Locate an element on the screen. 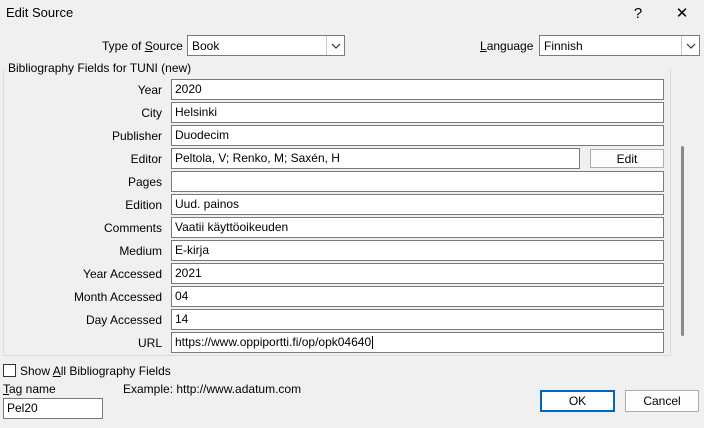  type-of-source-value: Book is located at coordinates (206, 46).